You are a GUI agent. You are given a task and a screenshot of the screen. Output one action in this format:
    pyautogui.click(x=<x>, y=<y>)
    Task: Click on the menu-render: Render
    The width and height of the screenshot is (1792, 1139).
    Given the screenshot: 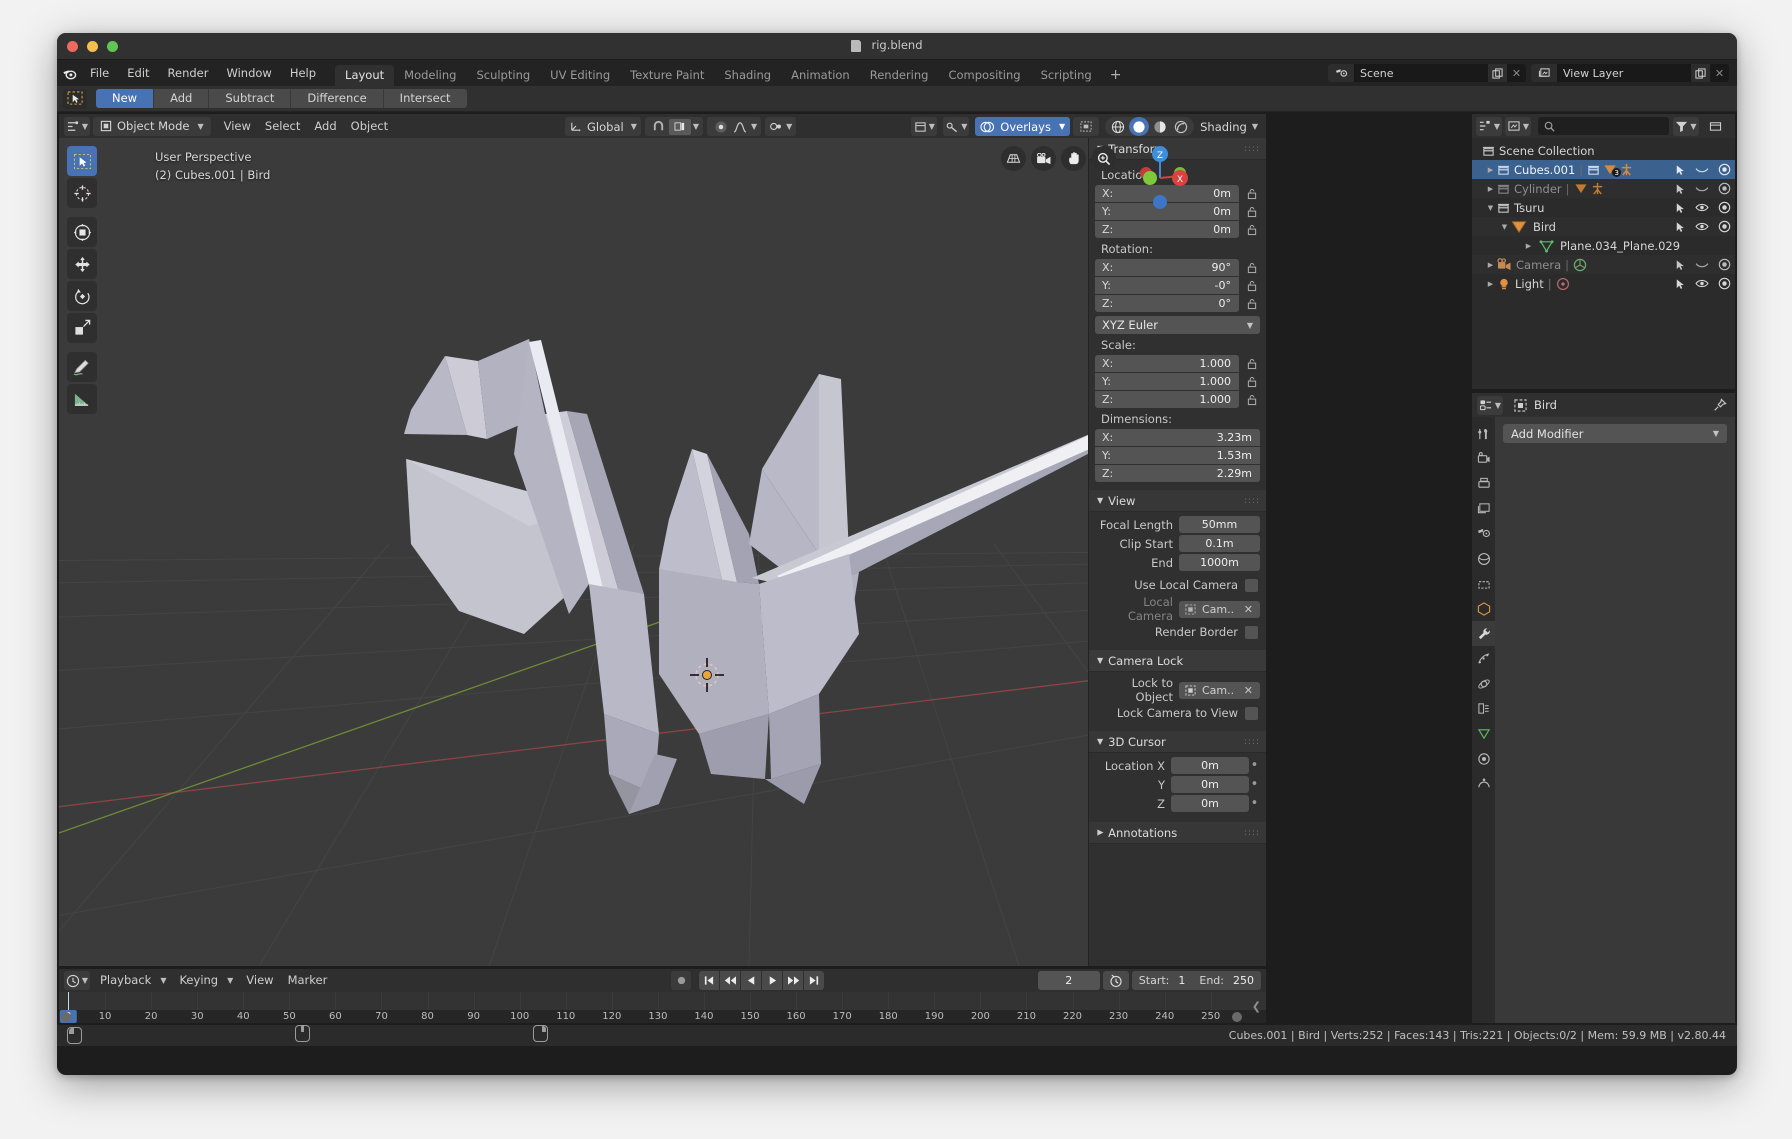 What is the action you would take?
    pyautogui.click(x=188, y=73)
    